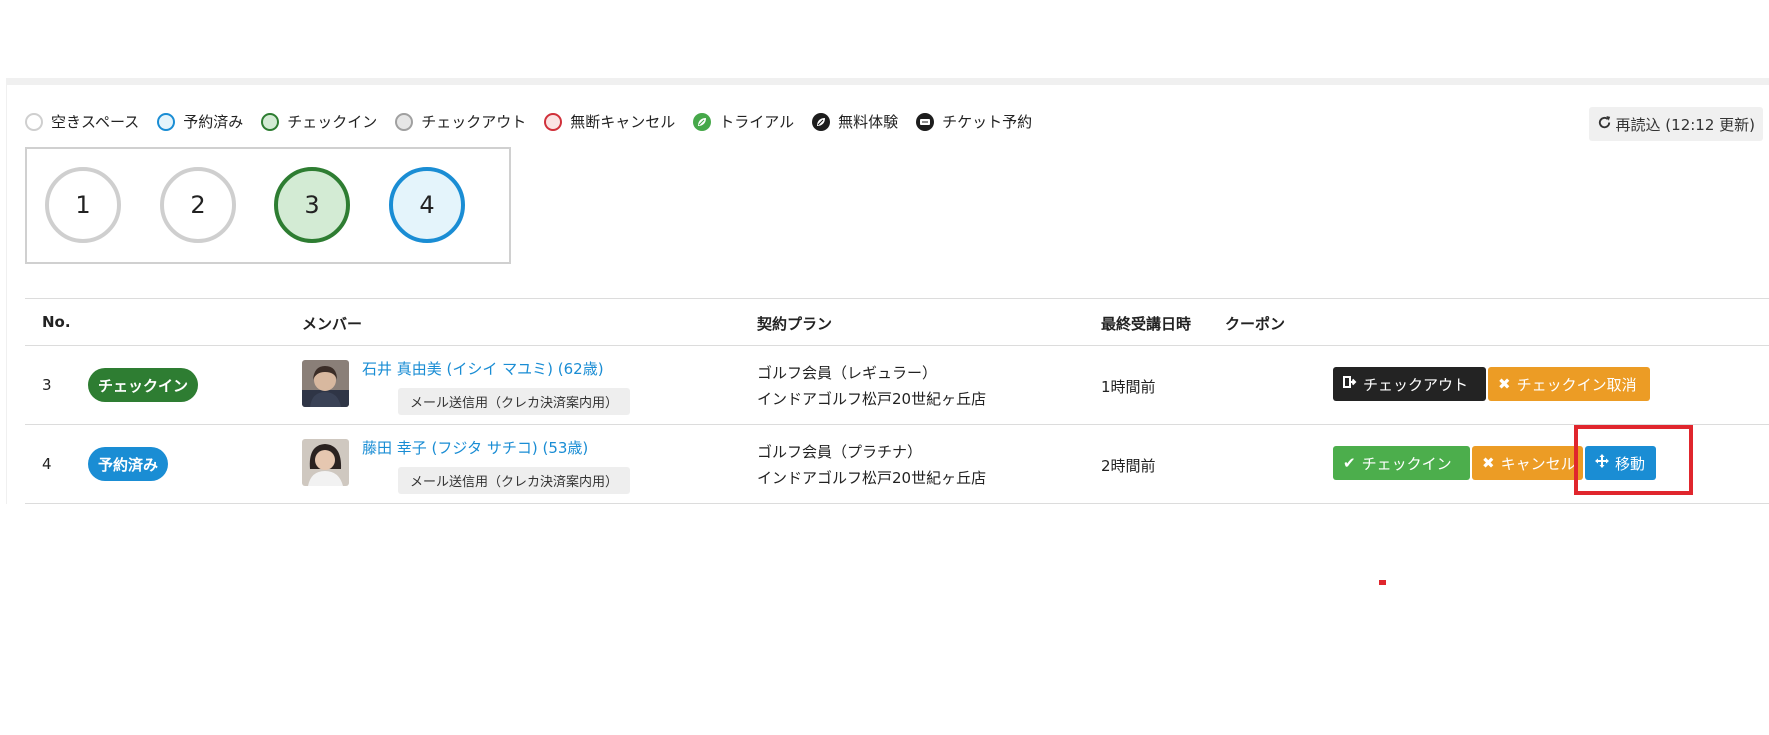  I want to click on last-visit: 1時間前, so click(1128, 387).